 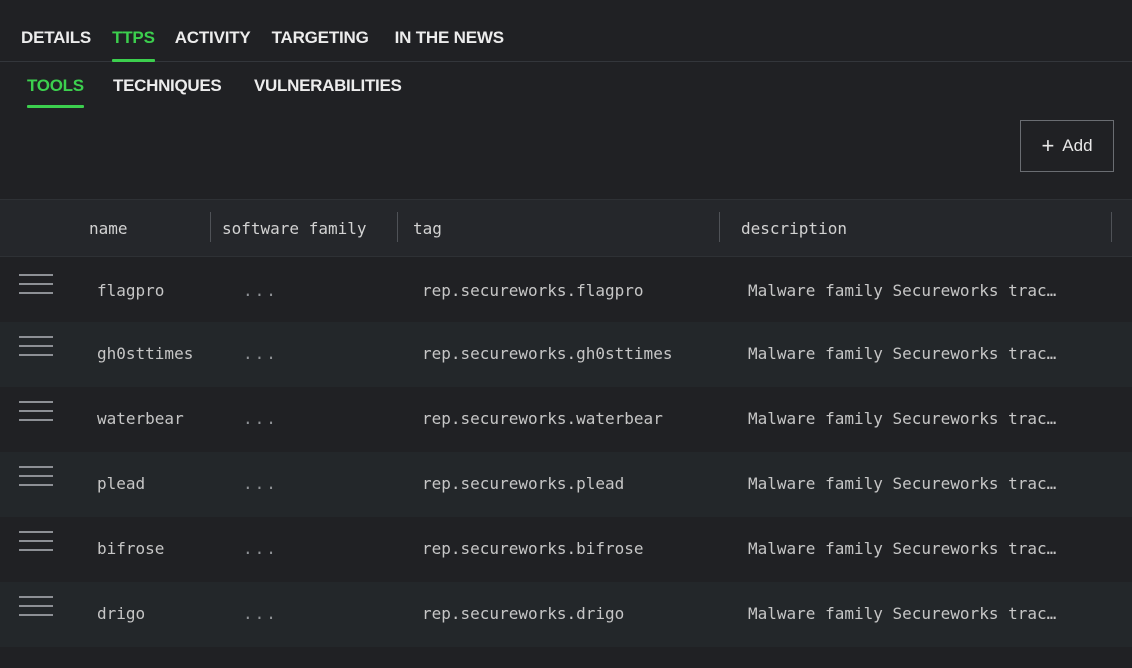 I want to click on cell-name: flagpro, so click(x=131, y=290).